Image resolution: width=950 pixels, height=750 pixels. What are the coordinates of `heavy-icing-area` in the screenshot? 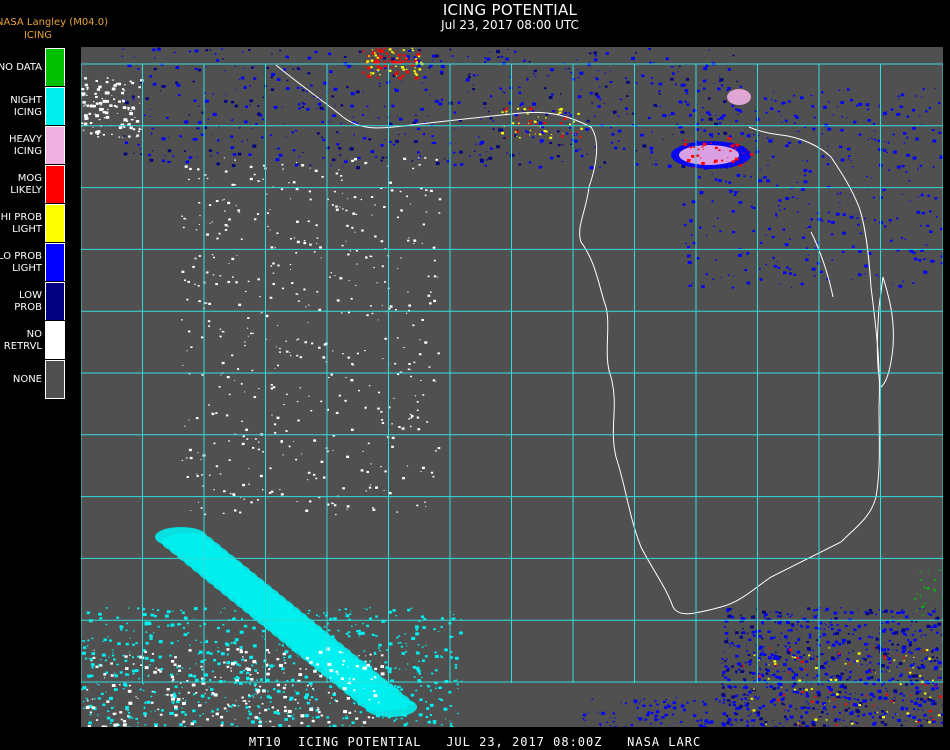 It's located at (709, 155).